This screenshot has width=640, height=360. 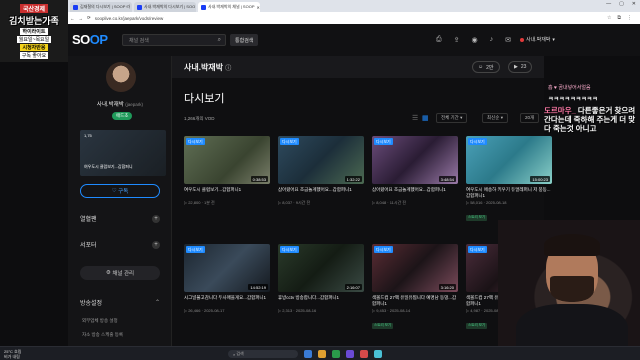 I want to click on back-icon: ←, so click(x=72, y=18).